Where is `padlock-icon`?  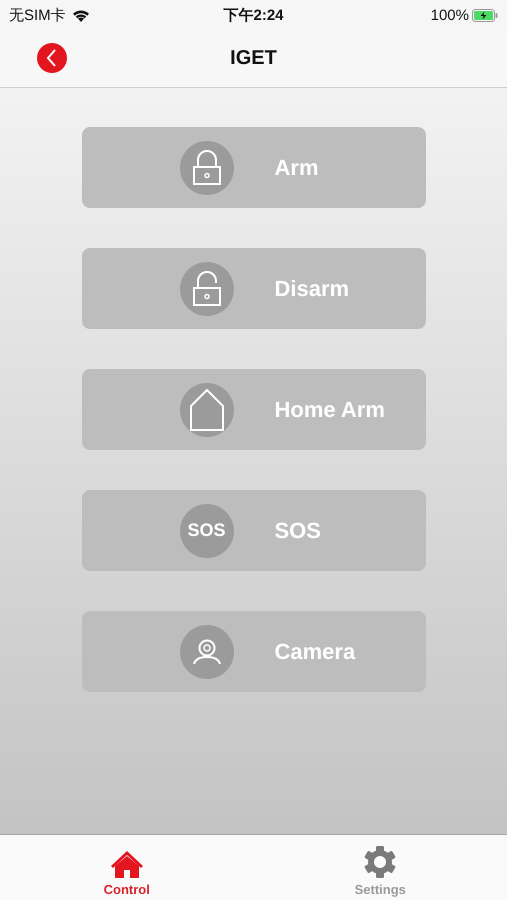
padlock-icon is located at coordinates (206, 168).